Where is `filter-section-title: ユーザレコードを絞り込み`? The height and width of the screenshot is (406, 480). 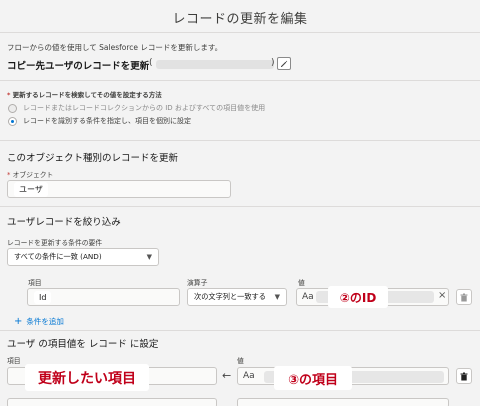 filter-section-title: ユーザレコードを絞り込み is located at coordinates (64, 222).